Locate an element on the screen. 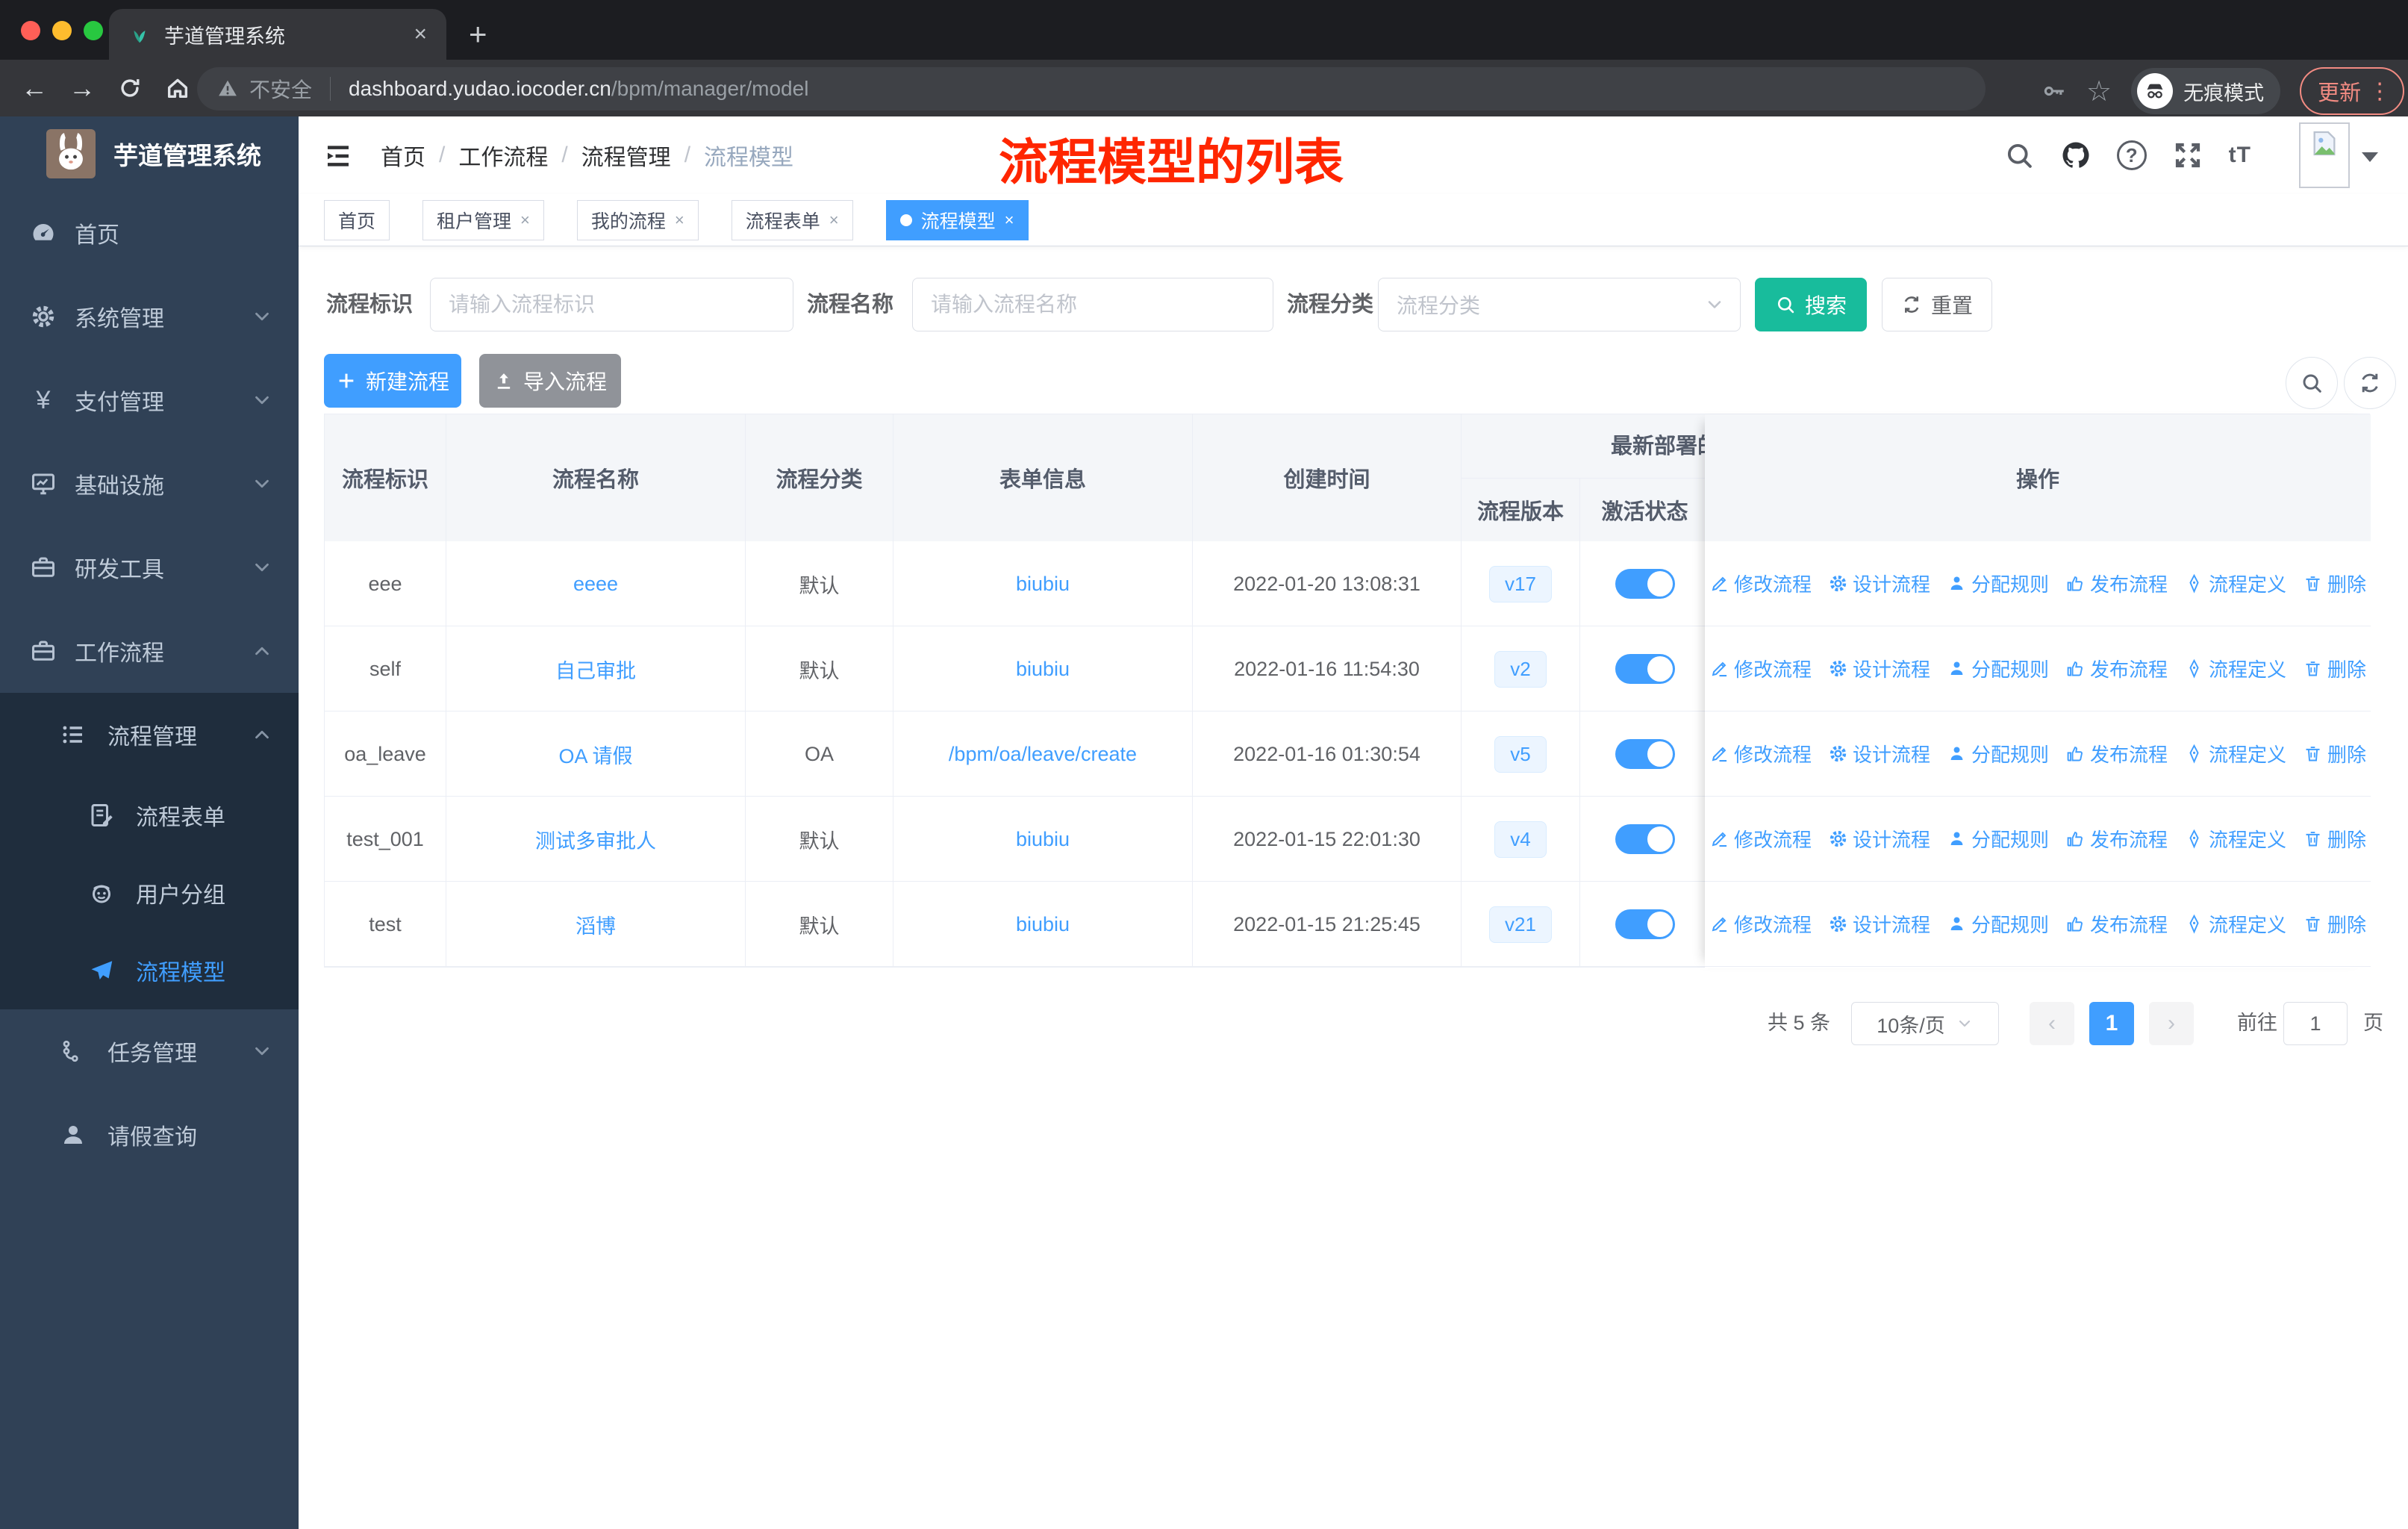 The height and width of the screenshot is (1529, 2408). sidebar-item-infrastructure: 基础设施 is located at coordinates (149, 484).